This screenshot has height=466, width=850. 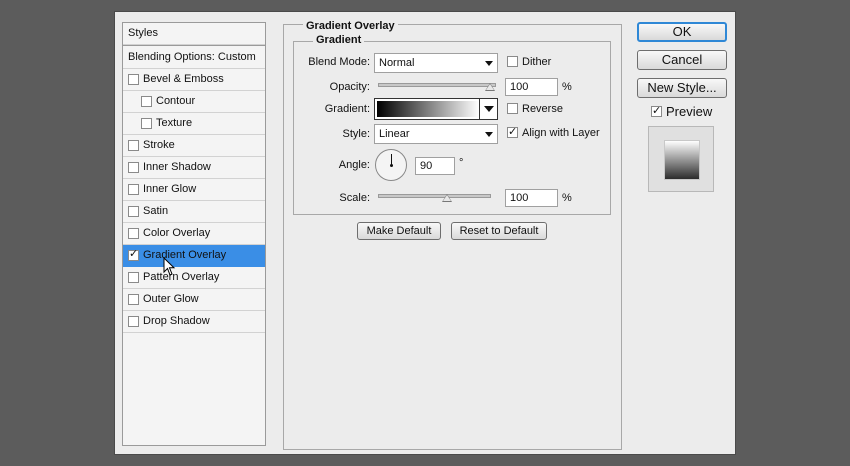 I want to click on angle-dial-center, so click(x=391, y=165).